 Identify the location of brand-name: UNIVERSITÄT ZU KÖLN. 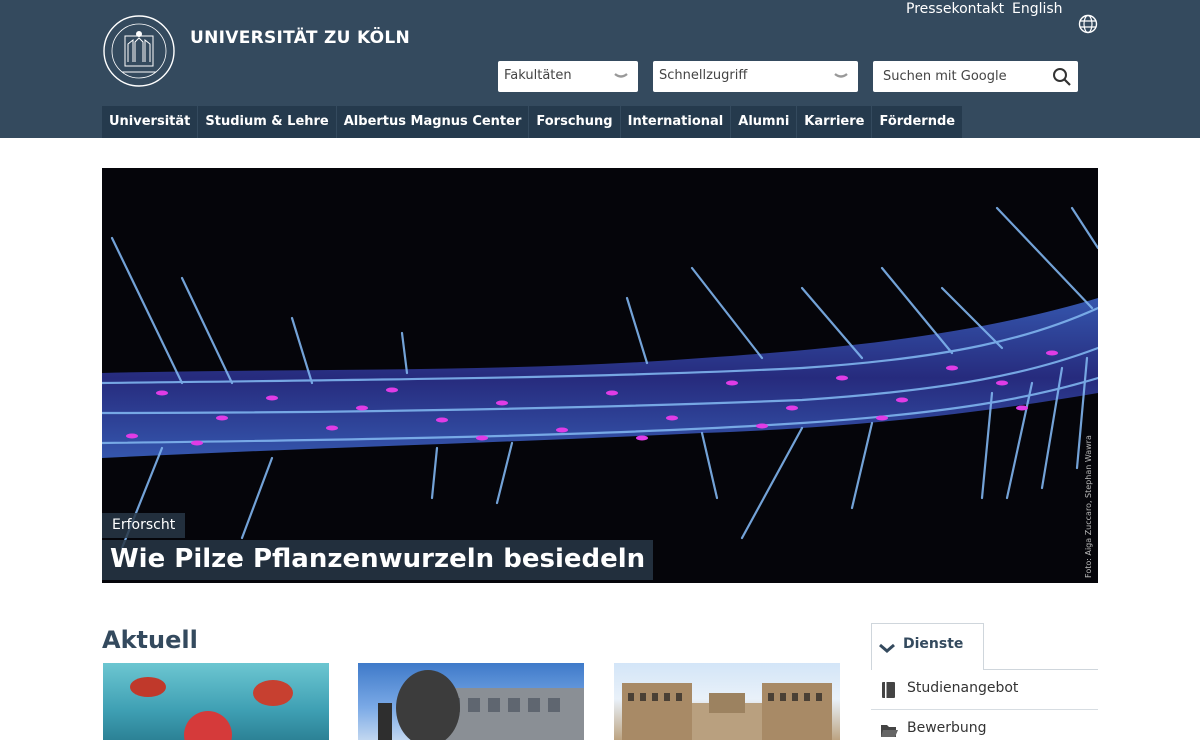
(300, 38).